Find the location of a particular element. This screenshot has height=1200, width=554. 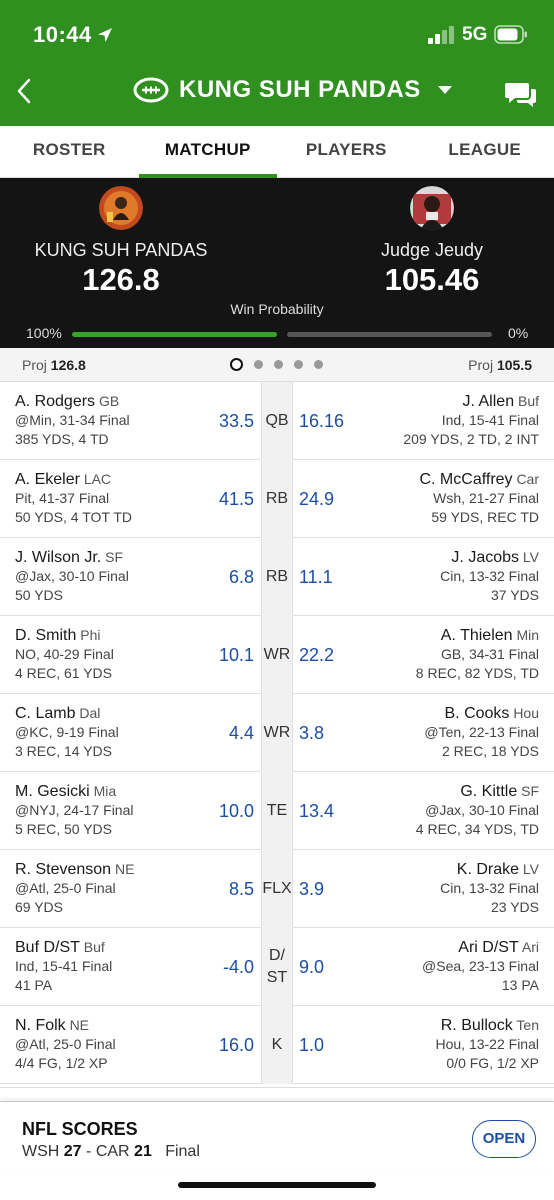

player-name: G. Kittle is located at coordinates (489, 791).